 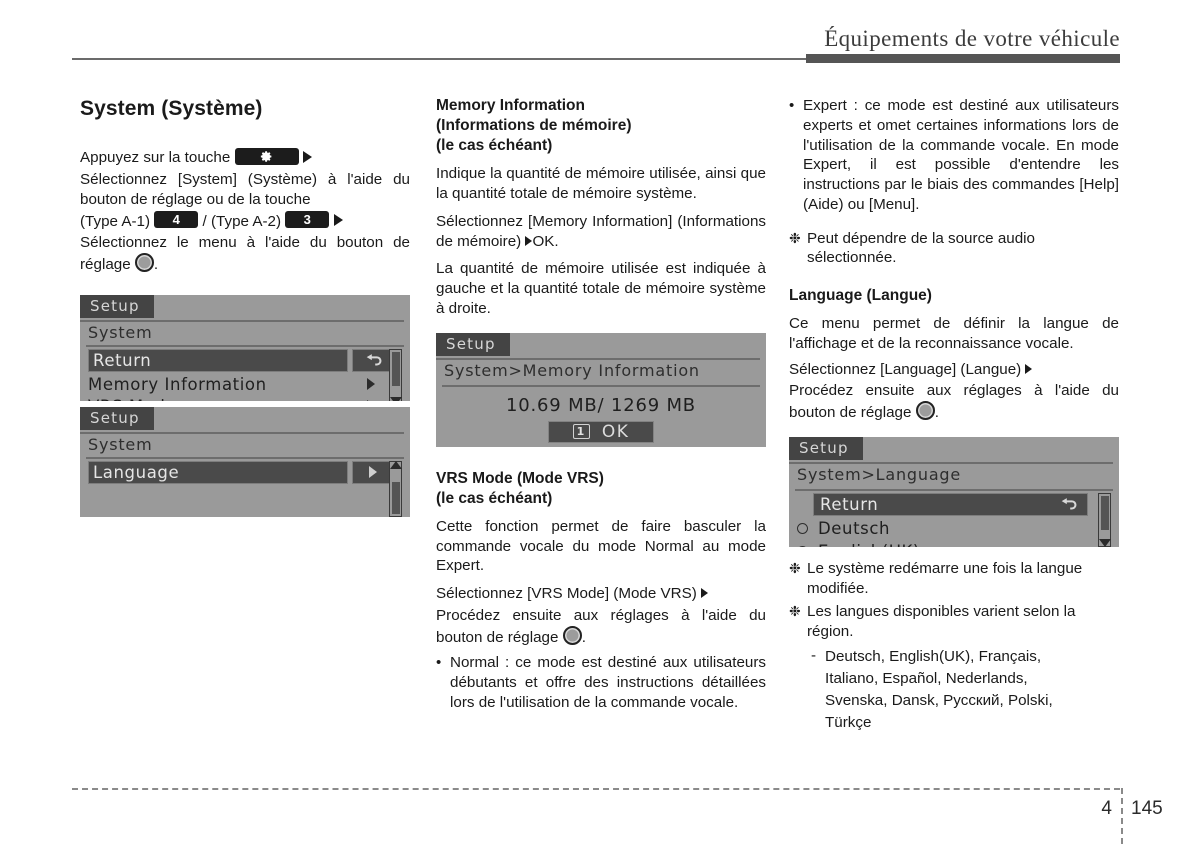 What do you see at coordinates (373, 360) in the screenshot?
I see `lcd-badge-return` at bounding box center [373, 360].